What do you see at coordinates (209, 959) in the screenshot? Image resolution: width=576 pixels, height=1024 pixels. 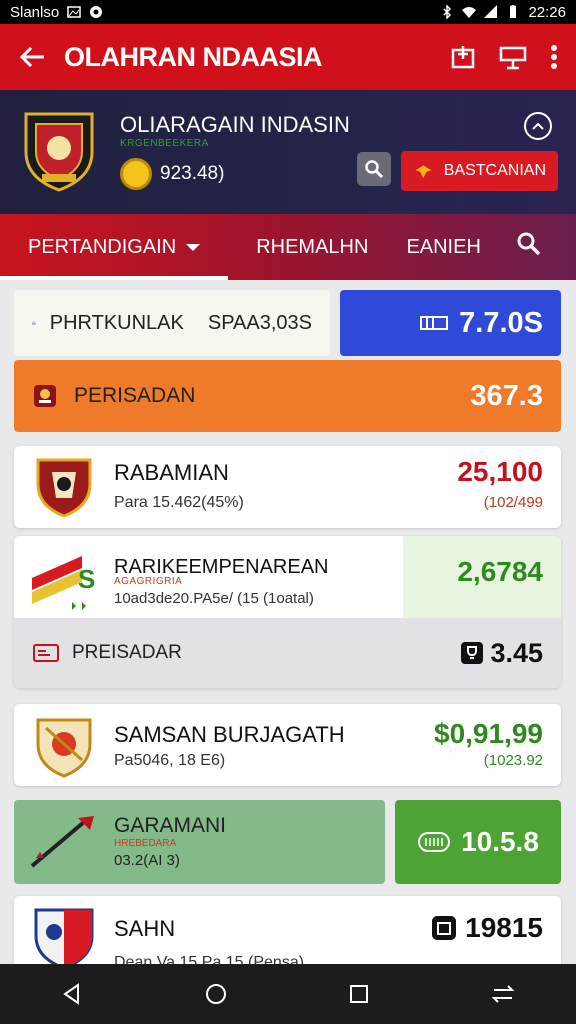 I see `item-sub: Dean Va 15 Pa 15 (Pensa)` at bounding box center [209, 959].